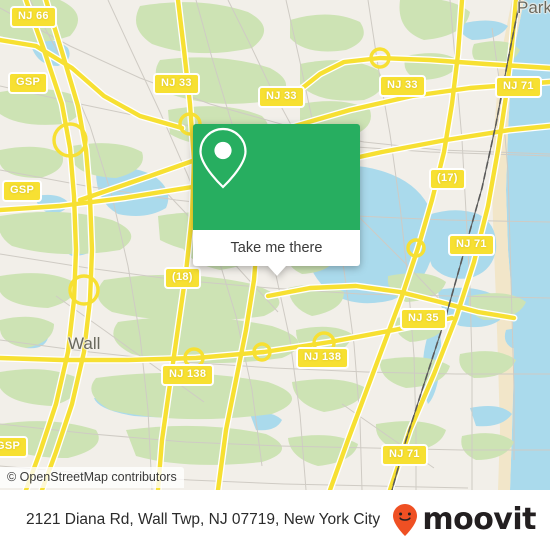 Image resolution: width=550 pixels, height=550 pixels. I want to click on popup-icon-area, so click(276, 177).